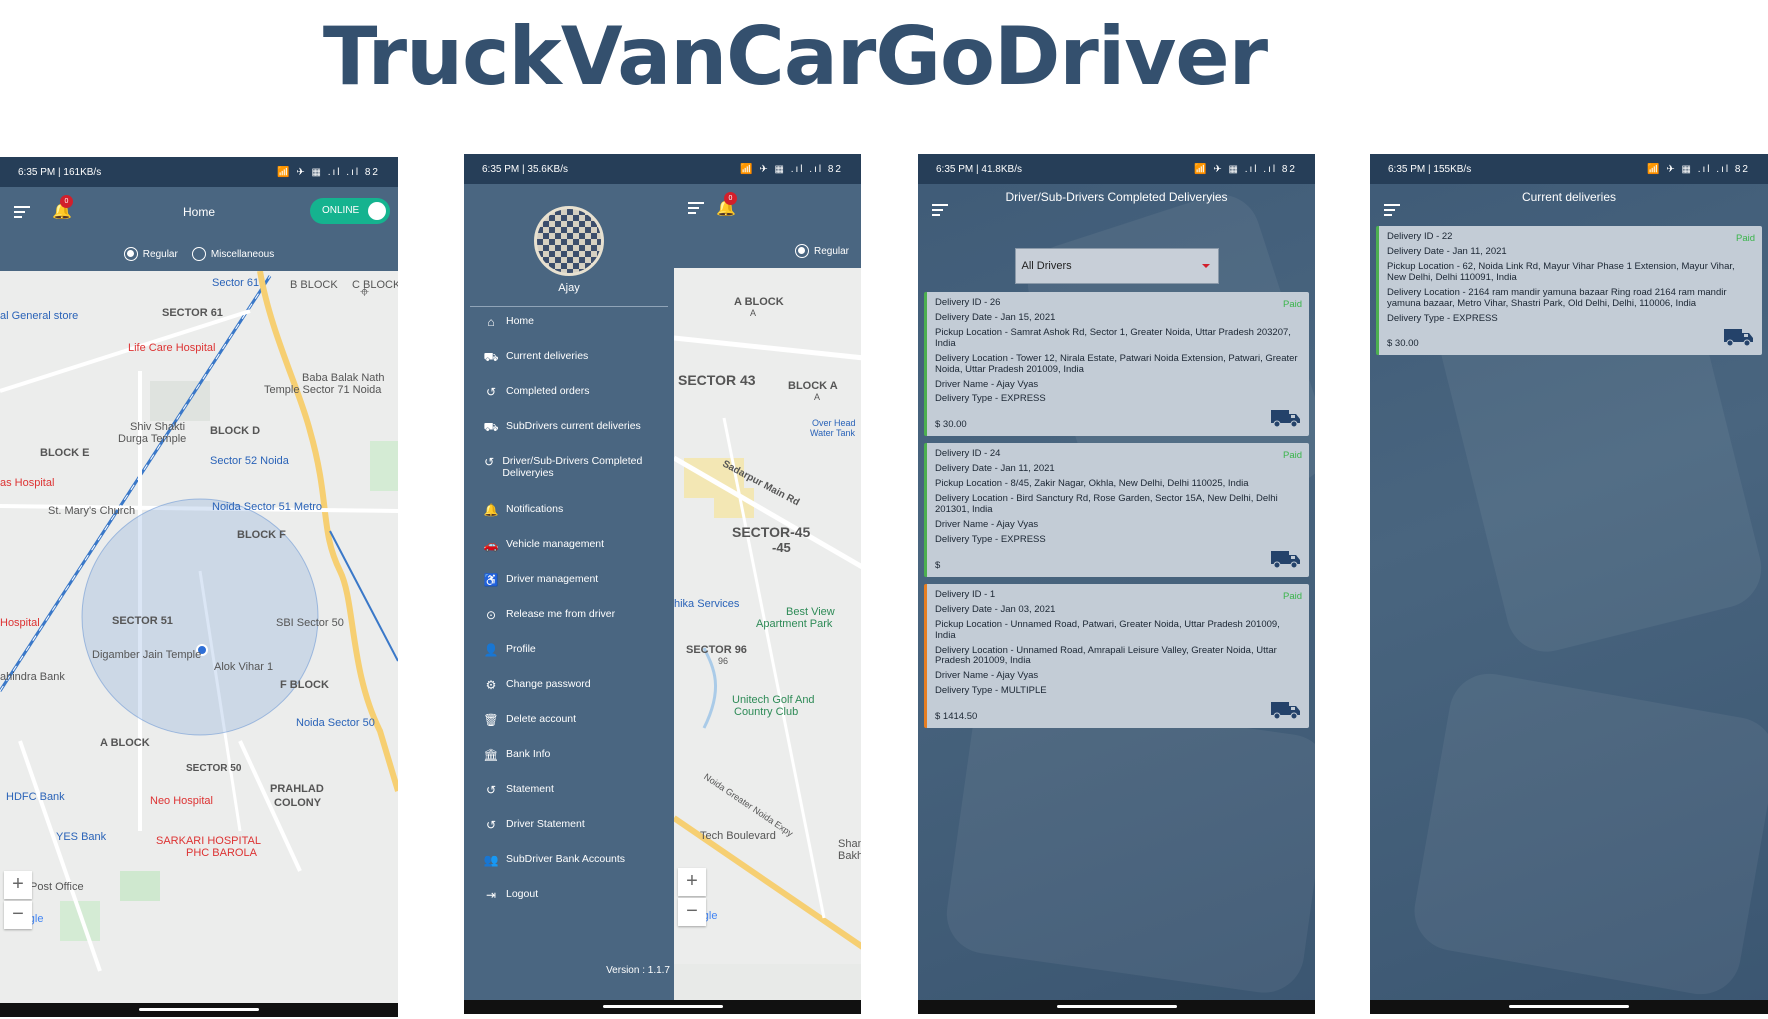 The image size is (1768, 1019). What do you see at coordinates (995, 609) in the screenshot?
I see `delivery-date: Delivery Date - Jan 03, 2021` at bounding box center [995, 609].